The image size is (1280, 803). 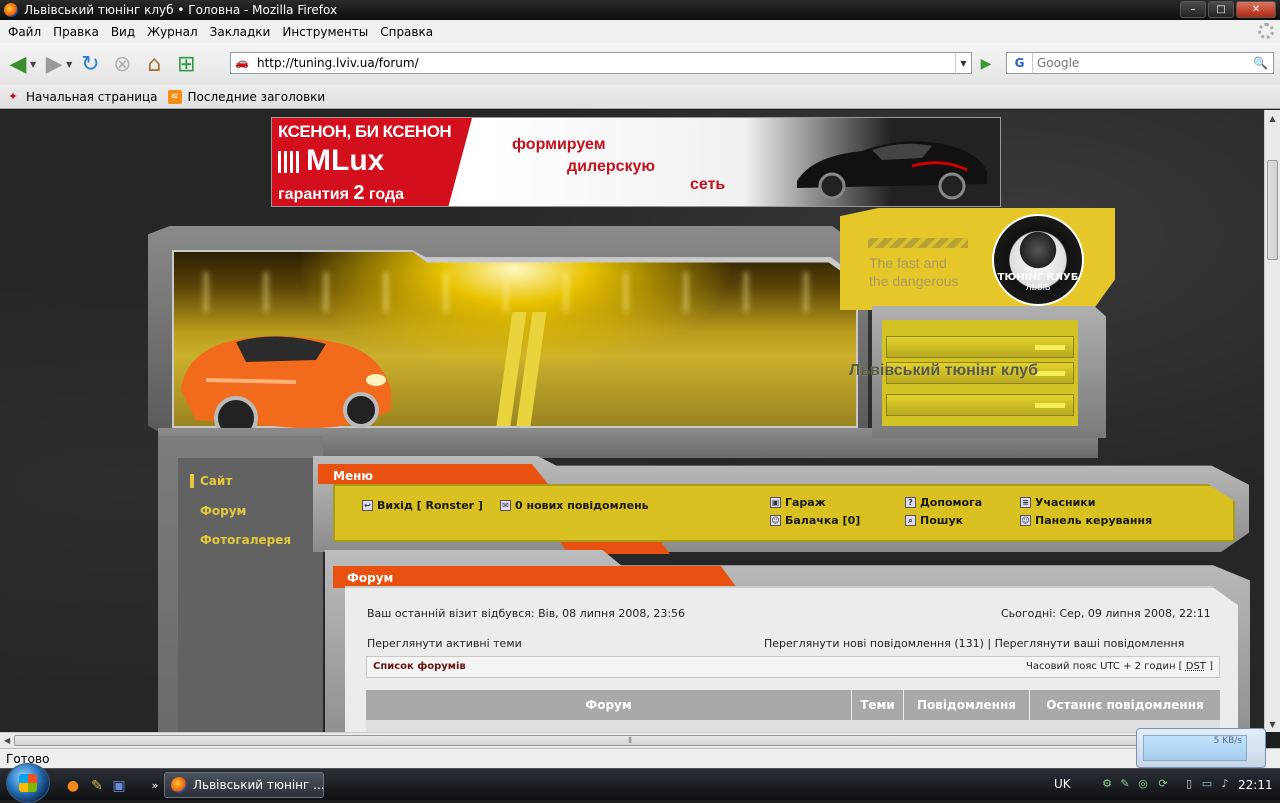 I want to click on chat-label: Балачка [0], so click(x=823, y=520).